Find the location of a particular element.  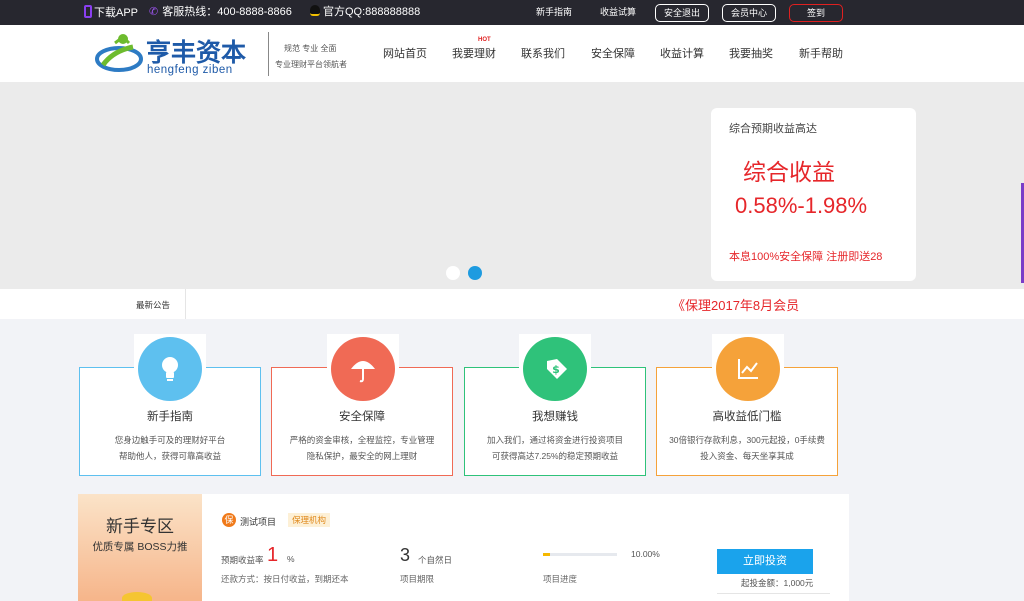

member-center-button: 会员中心 is located at coordinates (749, 13).